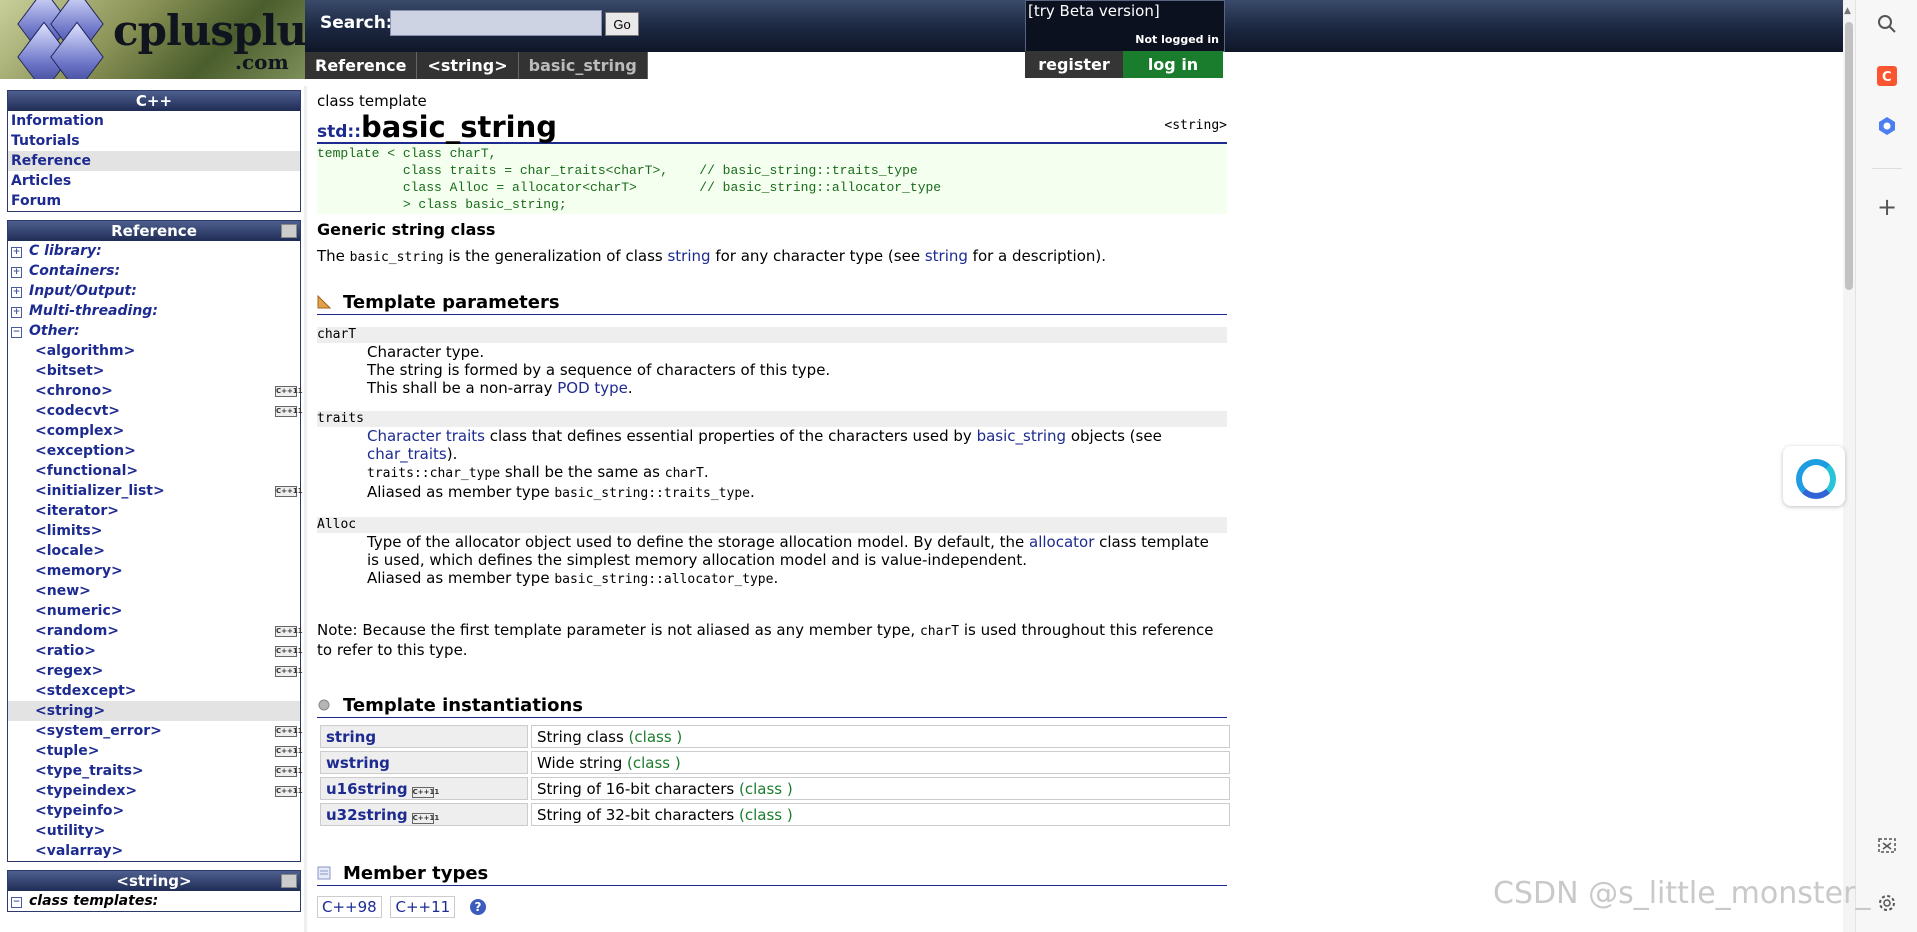 The image size is (1917, 932). Describe the element at coordinates (349, 907) in the screenshot. I see `tab-cpp98: C++98` at that location.